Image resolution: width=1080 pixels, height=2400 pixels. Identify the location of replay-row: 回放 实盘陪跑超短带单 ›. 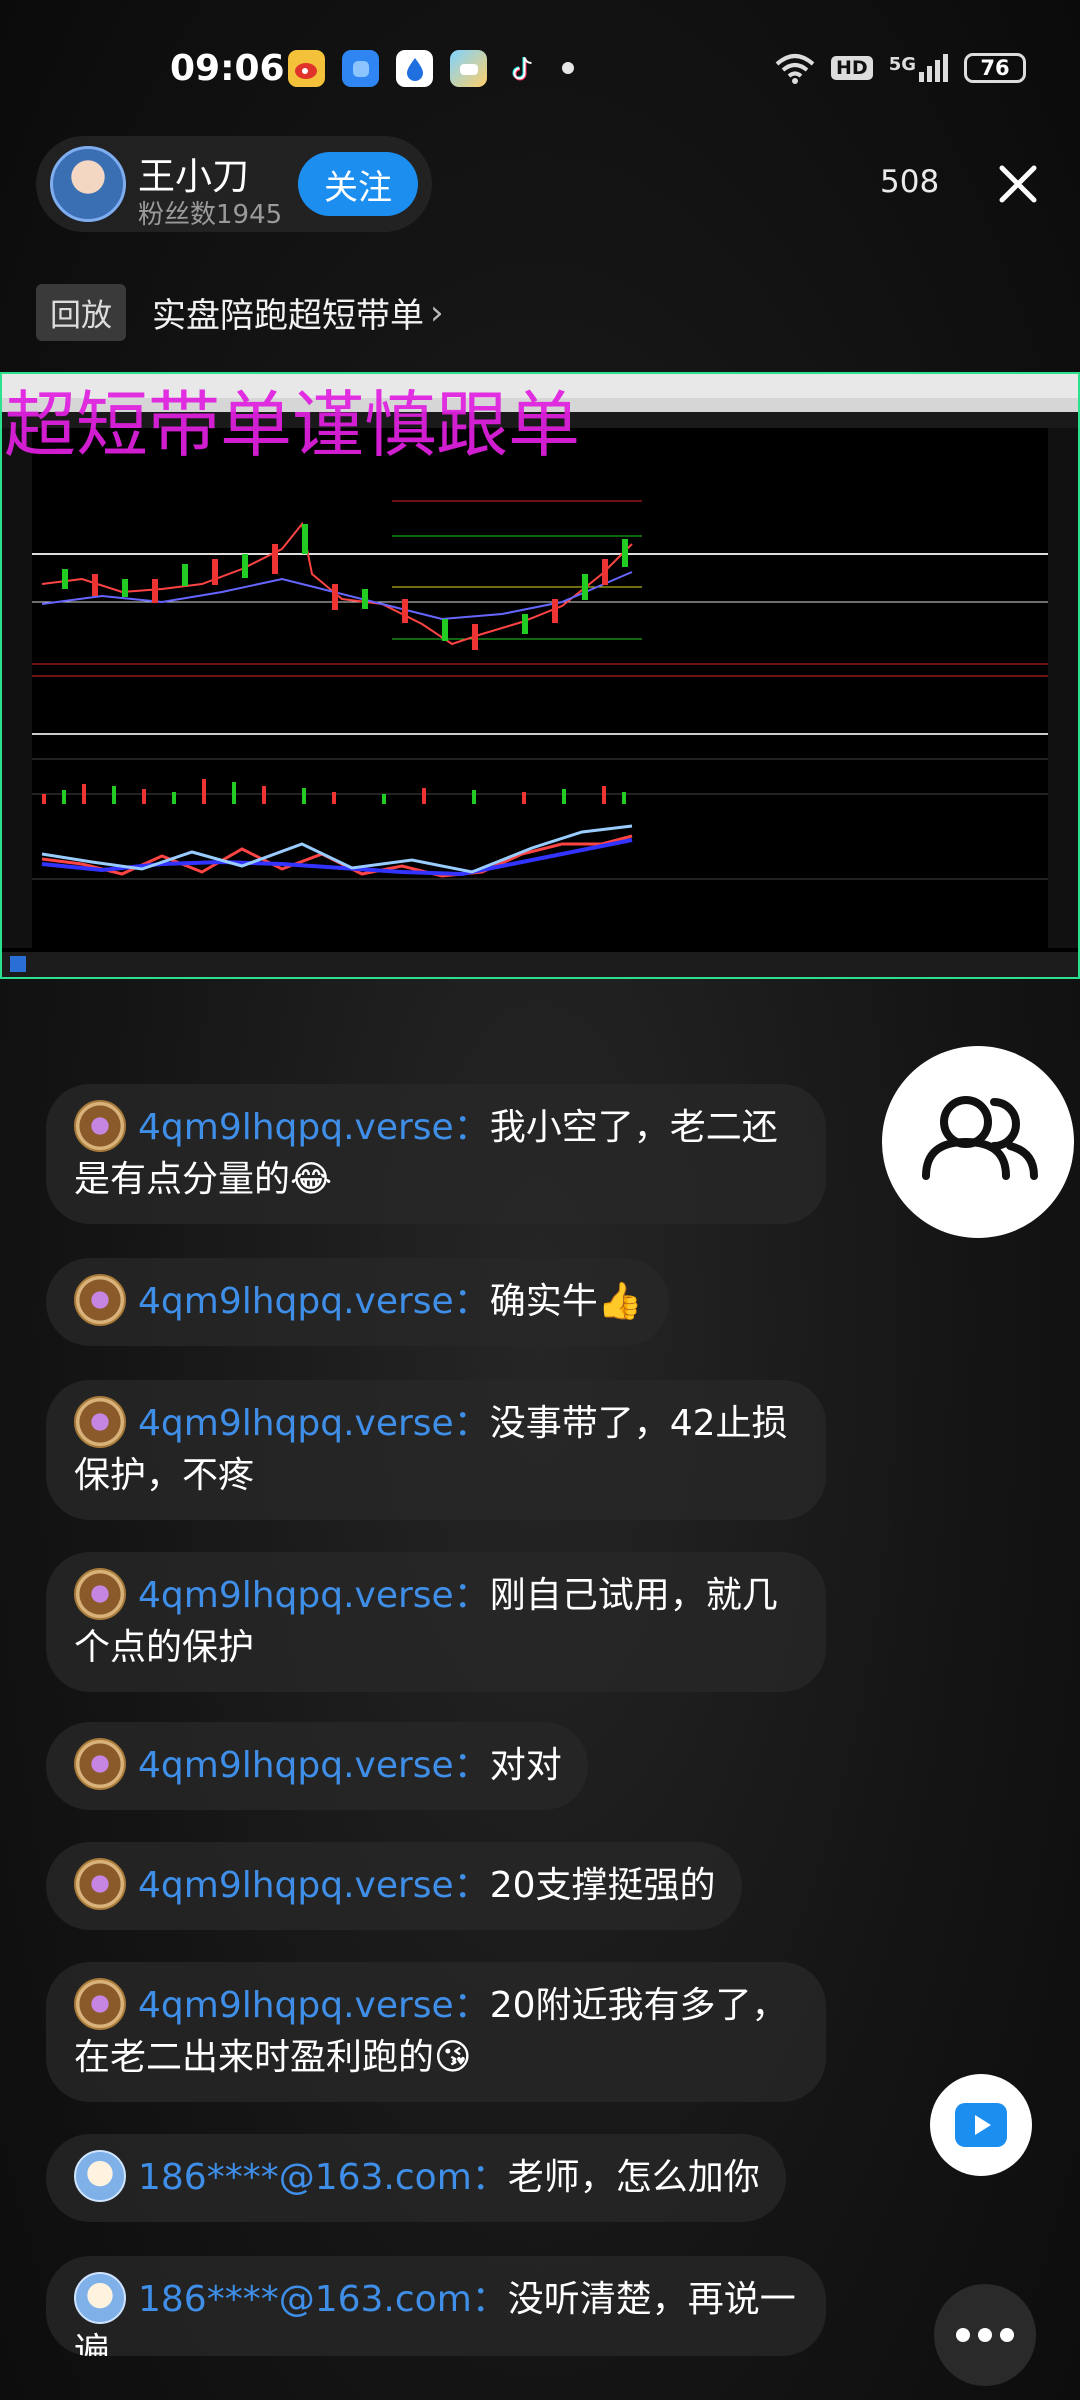
(240, 312).